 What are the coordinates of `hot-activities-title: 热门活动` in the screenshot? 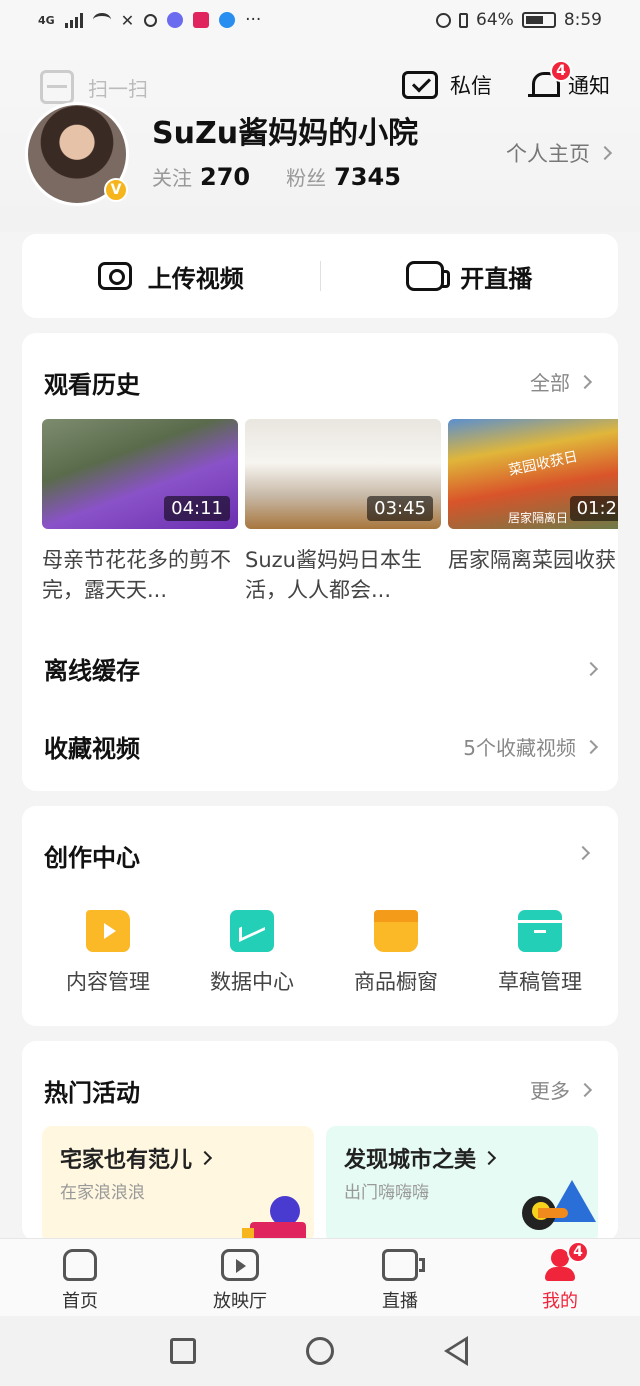 It's located at (92, 1093).